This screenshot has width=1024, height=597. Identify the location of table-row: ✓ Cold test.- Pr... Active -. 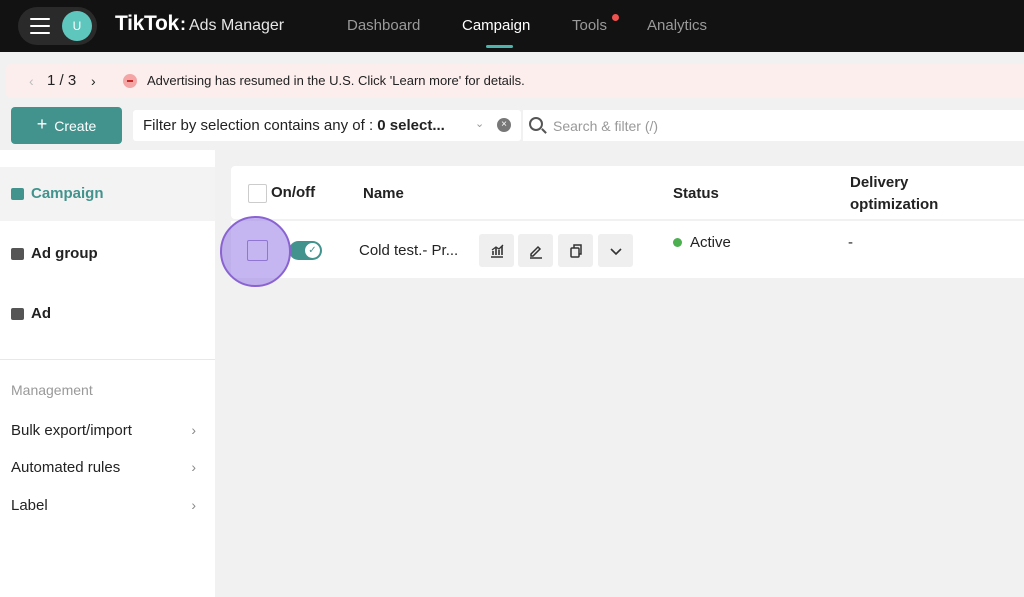
(627, 249).